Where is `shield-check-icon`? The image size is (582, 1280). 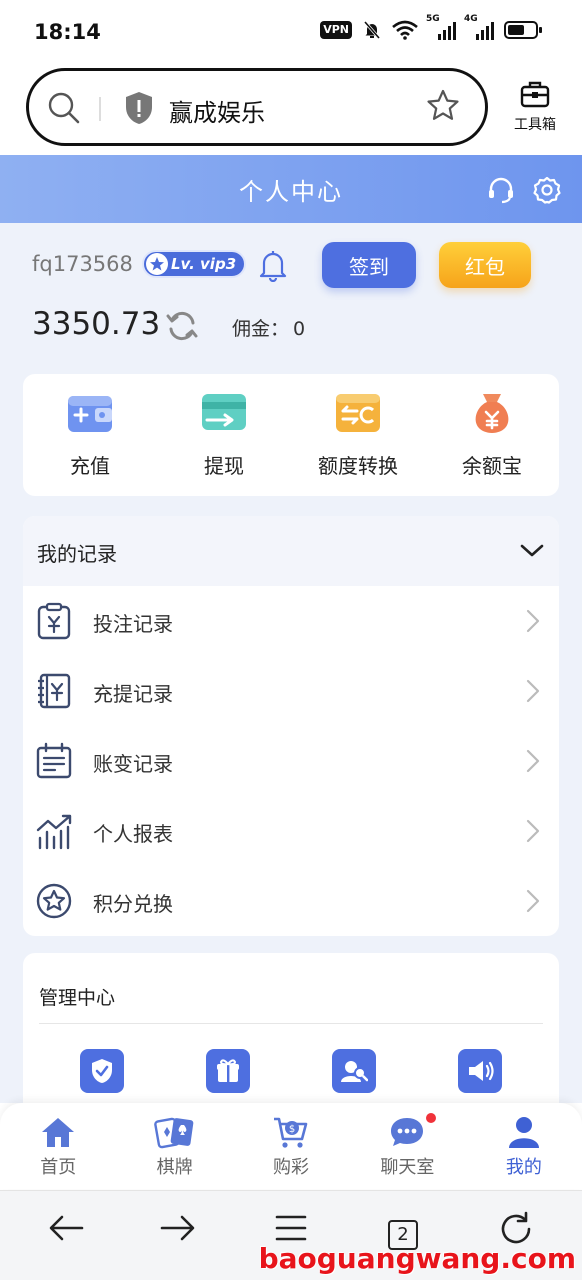 shield-check-icon is located at coordinates (102, 1071).